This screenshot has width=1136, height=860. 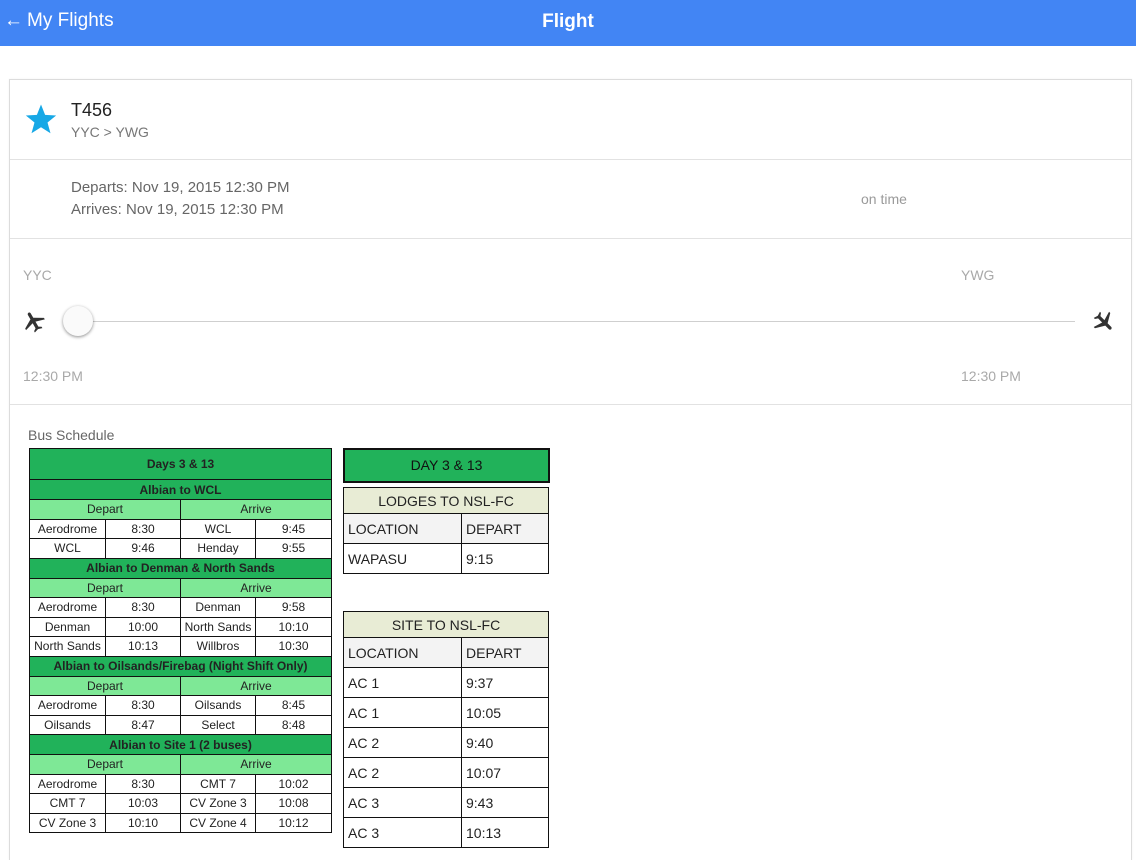 I want to click on section-title: Albian to Site 1 (2 buses), so click(x=180, y=744).